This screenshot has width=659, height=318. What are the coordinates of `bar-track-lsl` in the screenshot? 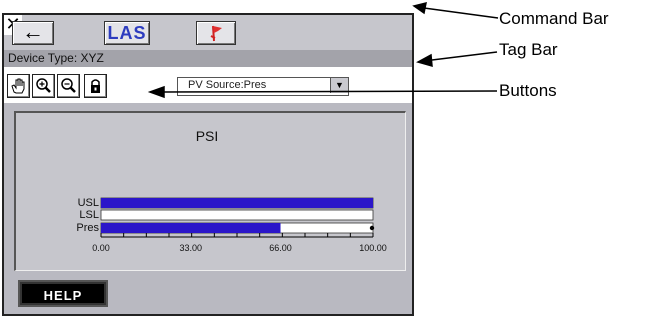 It's located at (237, 215).